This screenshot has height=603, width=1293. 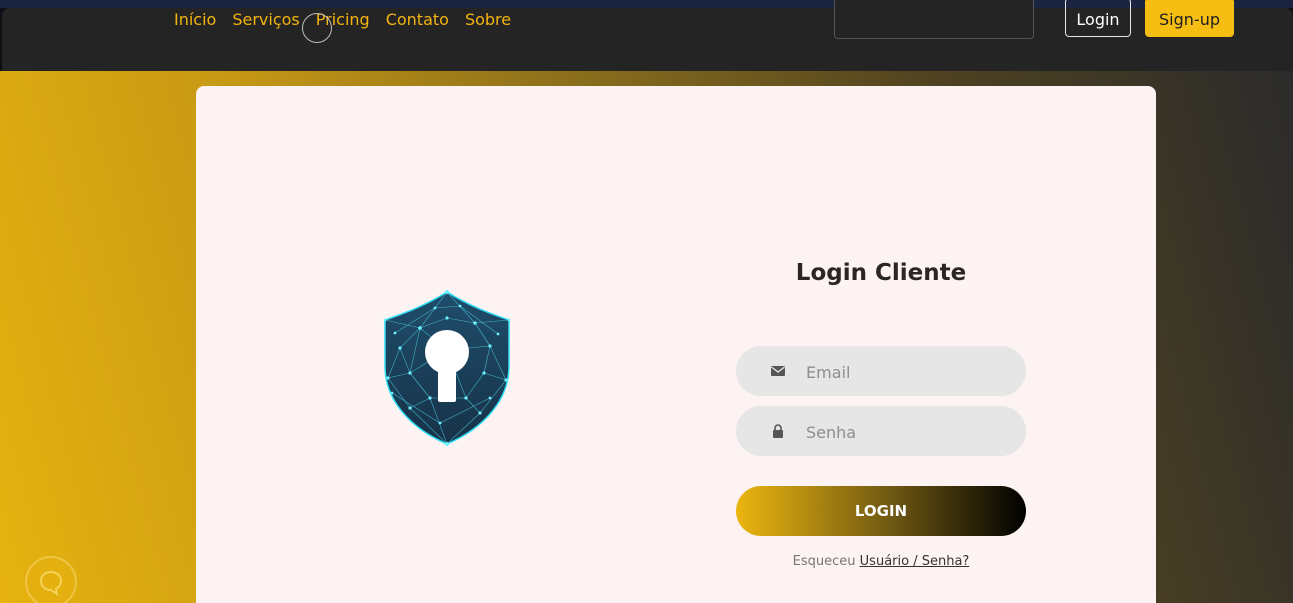 I want to click on login-button: Login, so click(x=1098, y=18).